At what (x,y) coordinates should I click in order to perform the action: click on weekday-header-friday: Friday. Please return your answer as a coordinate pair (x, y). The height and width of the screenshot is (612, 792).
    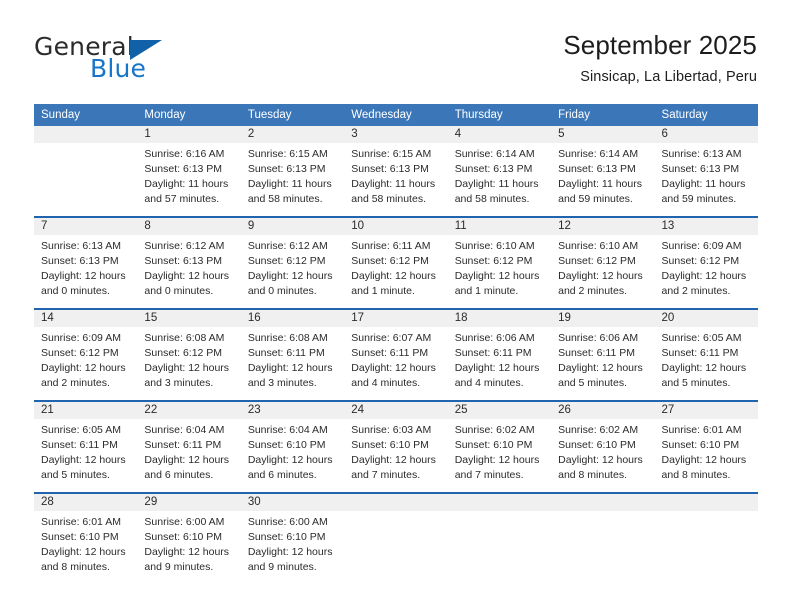
    Looking at the image, I should click on (574, 115).